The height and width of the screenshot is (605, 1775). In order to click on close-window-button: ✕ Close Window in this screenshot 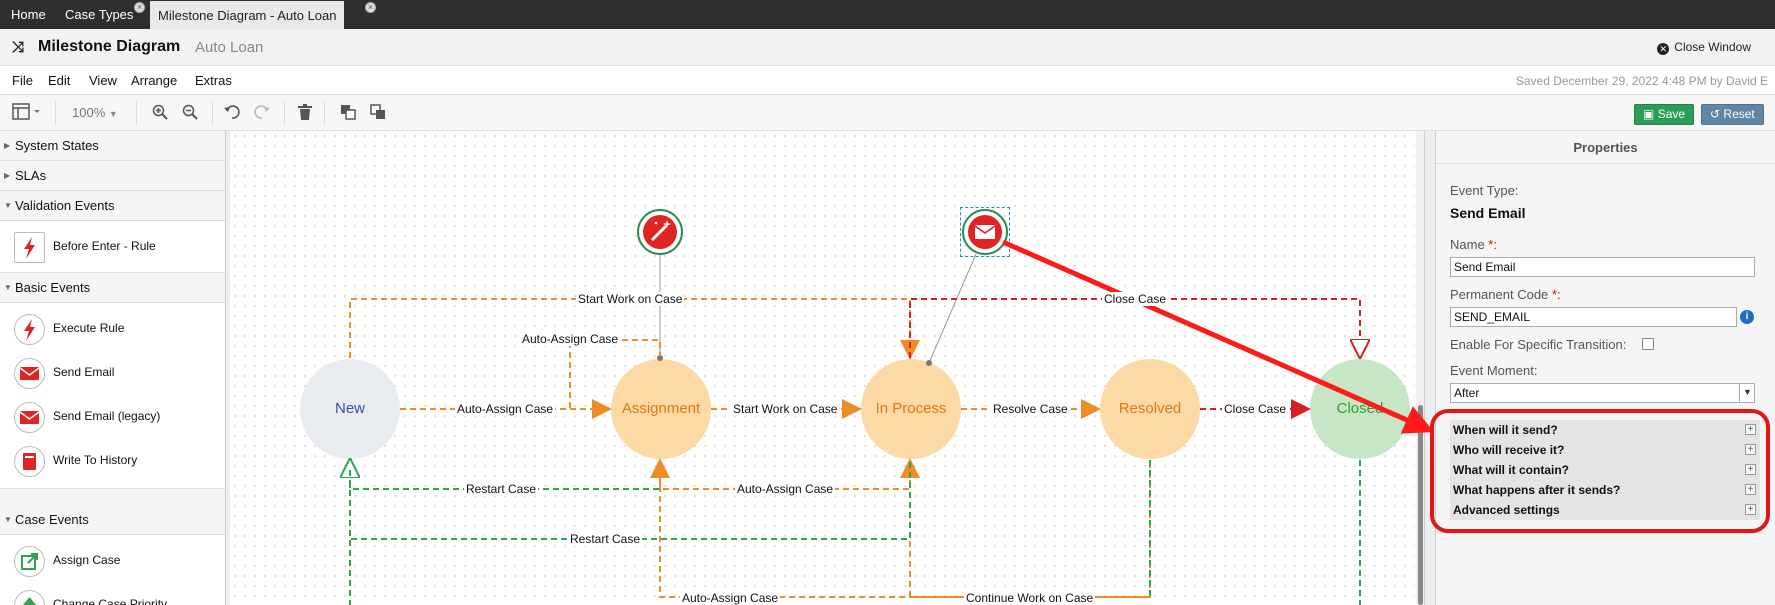, I will do `click(1704, 47)`.